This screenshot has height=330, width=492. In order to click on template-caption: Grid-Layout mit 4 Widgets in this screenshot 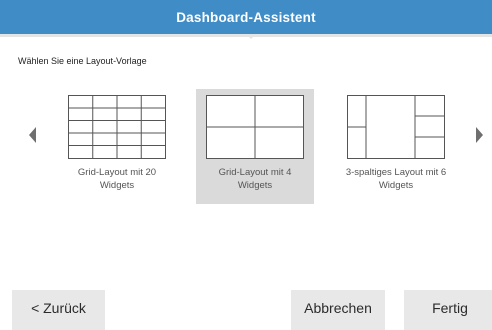, I will do `click(255, 179)`.